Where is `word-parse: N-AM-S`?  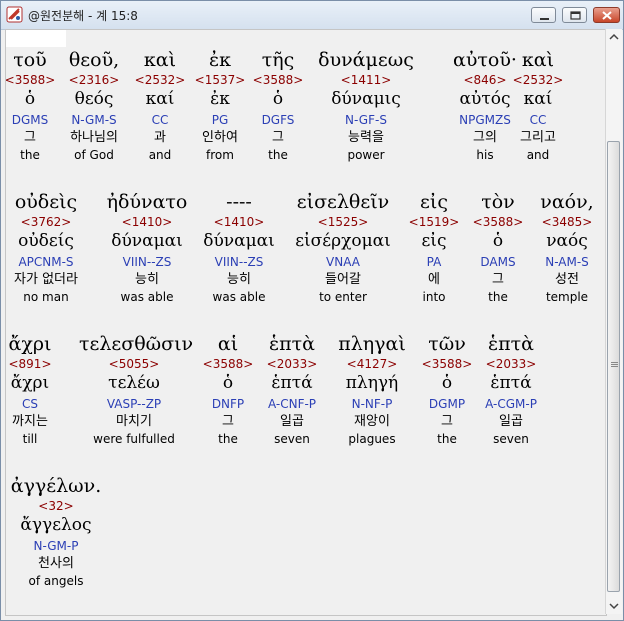
word-parse: N-AM-S is located at coordinates (567, 262).